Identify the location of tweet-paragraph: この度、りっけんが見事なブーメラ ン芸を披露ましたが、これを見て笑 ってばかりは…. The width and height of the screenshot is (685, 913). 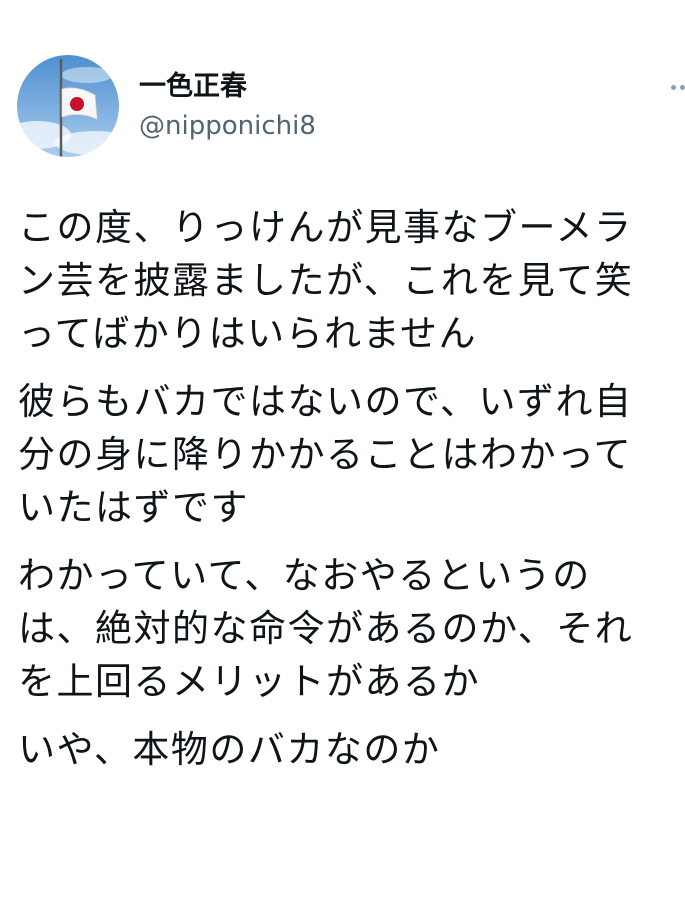
(326, 280).